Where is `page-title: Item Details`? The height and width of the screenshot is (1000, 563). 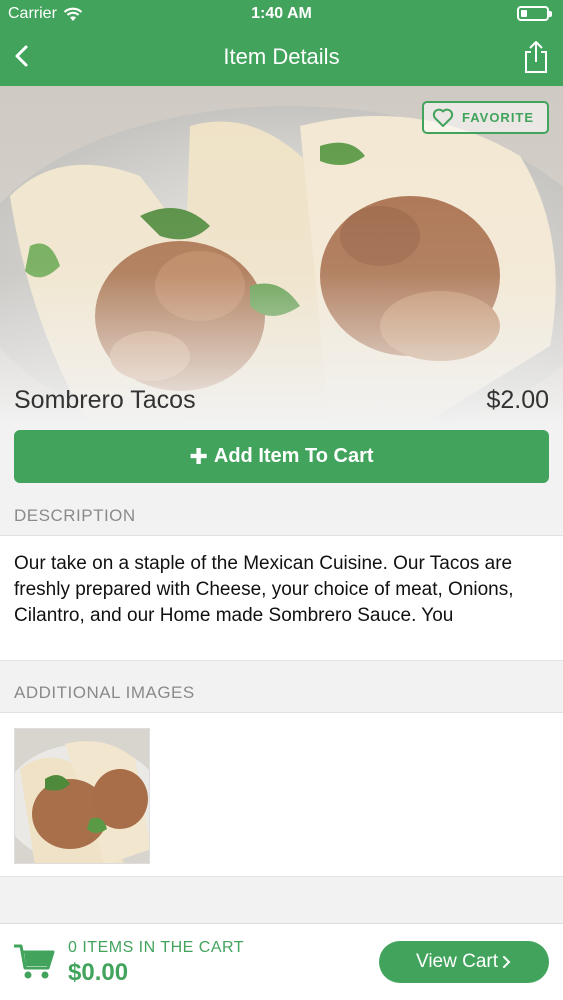 page-title: Item Details is located at coordinates (281, 56).